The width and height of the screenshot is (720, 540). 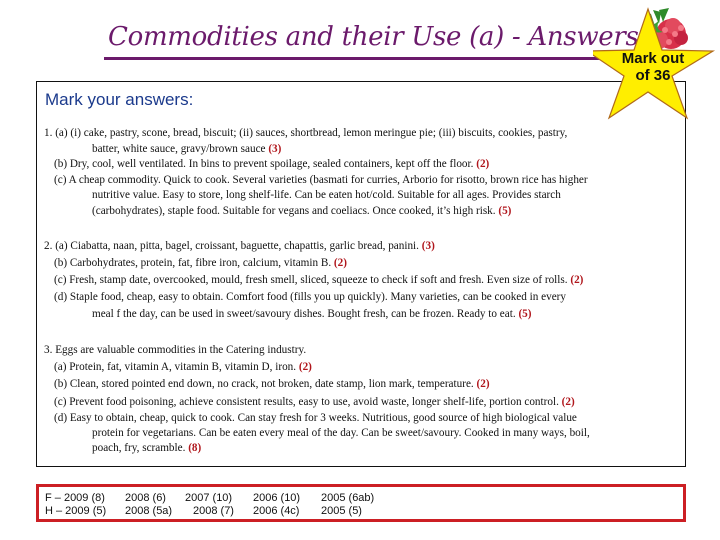 What do you see at coordinates (209, 498) in the screenshot?
I see `reference: 2007 (10)` at bounding box center [209, 498].